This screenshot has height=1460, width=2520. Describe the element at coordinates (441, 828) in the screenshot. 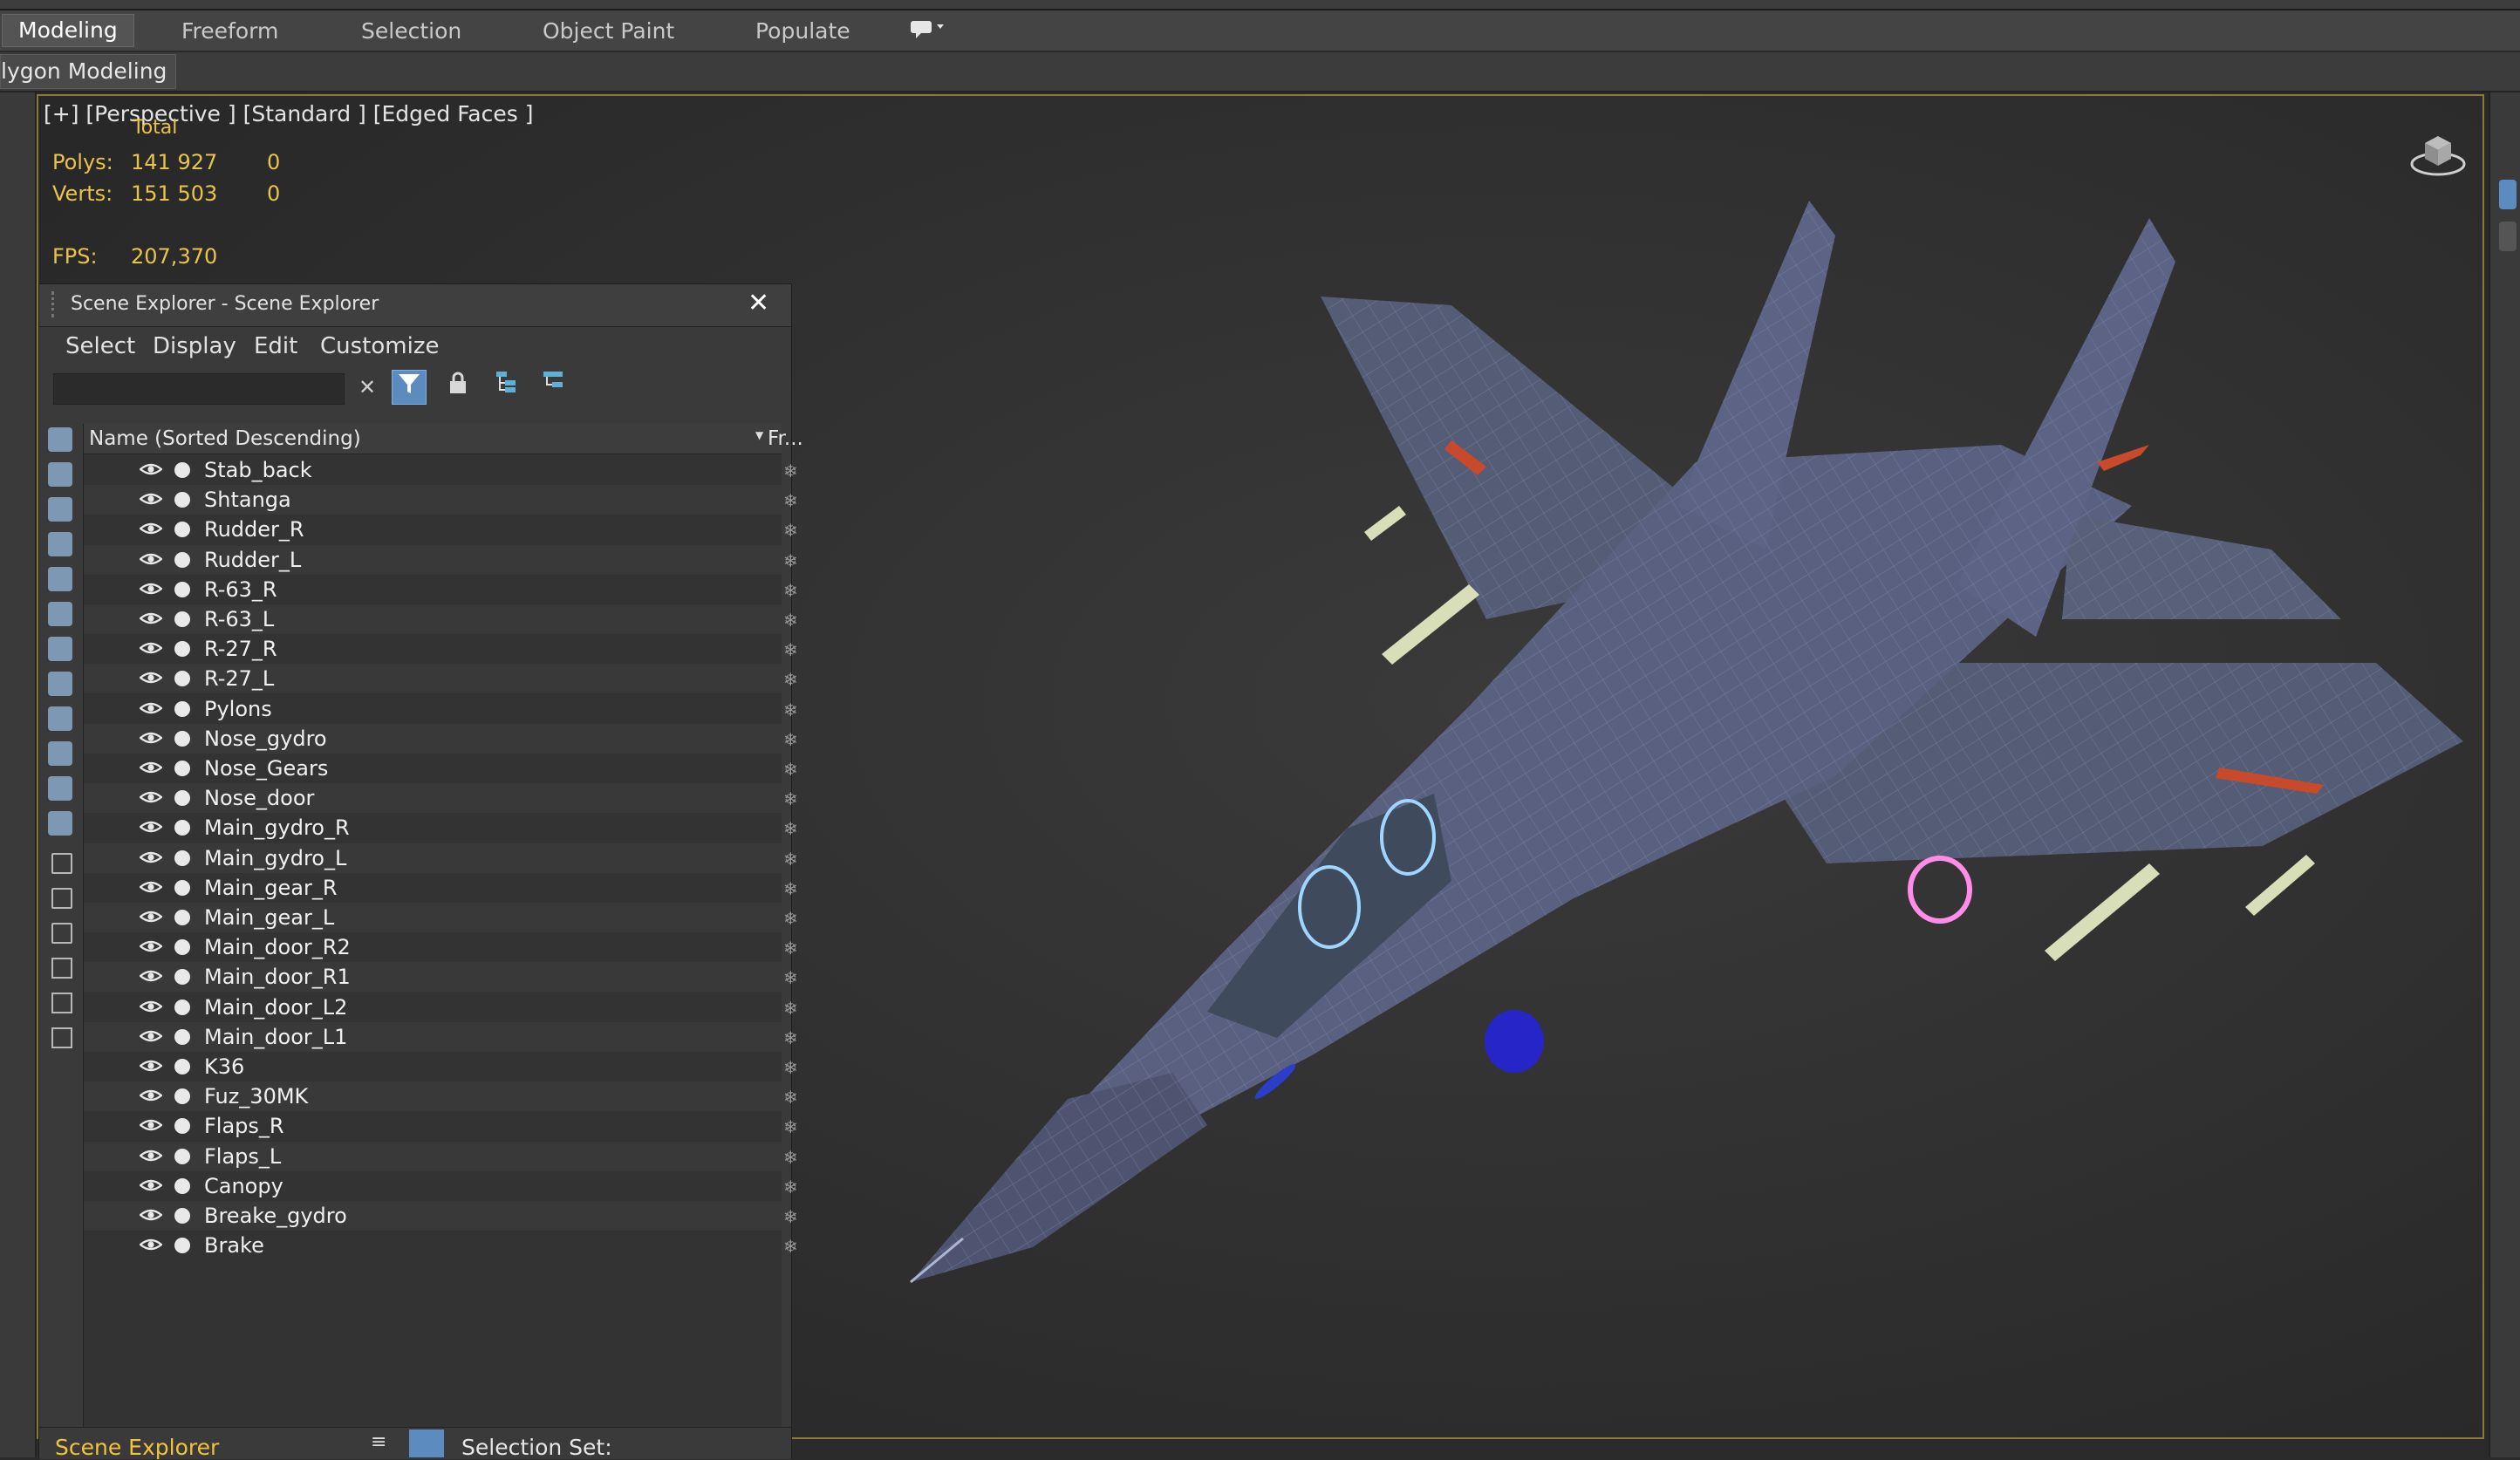

I see `tree-row: Main_gydro_R ❄` at that location.